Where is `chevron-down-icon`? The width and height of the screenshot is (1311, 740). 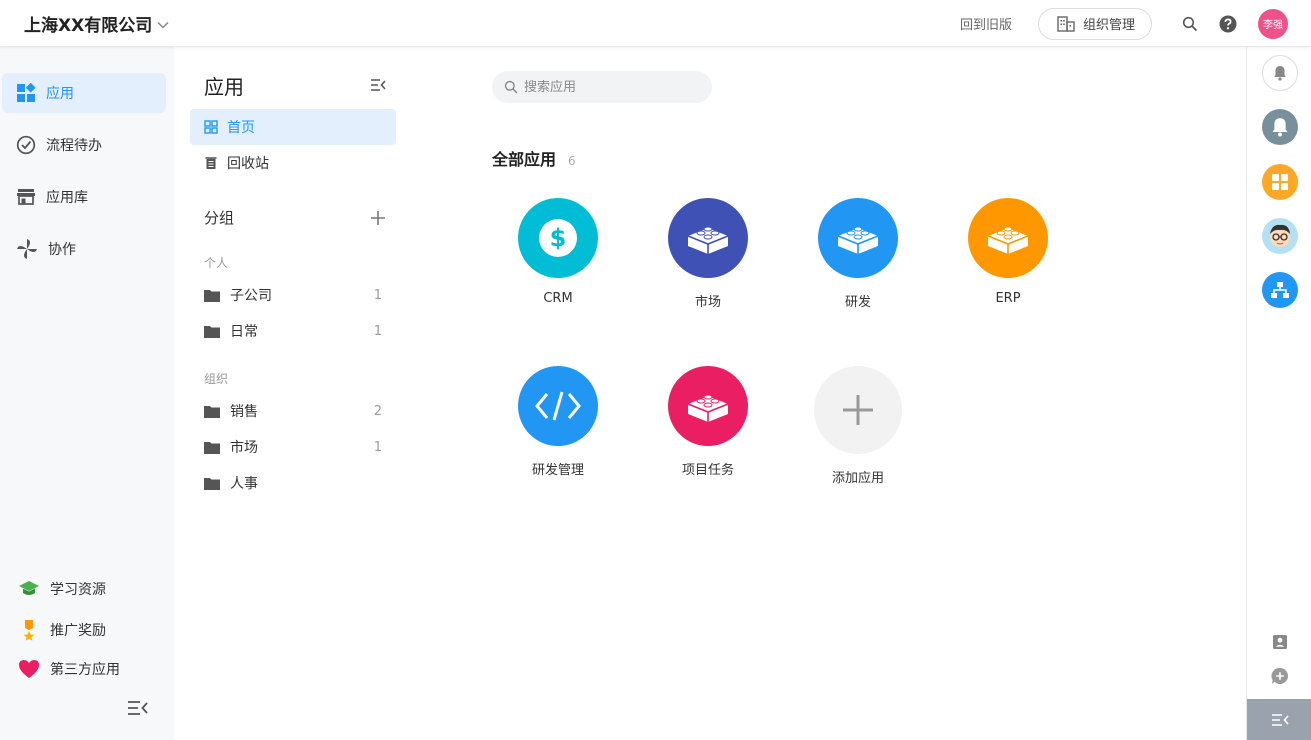 chevron-down-icon is located at coordinates (163, 25).